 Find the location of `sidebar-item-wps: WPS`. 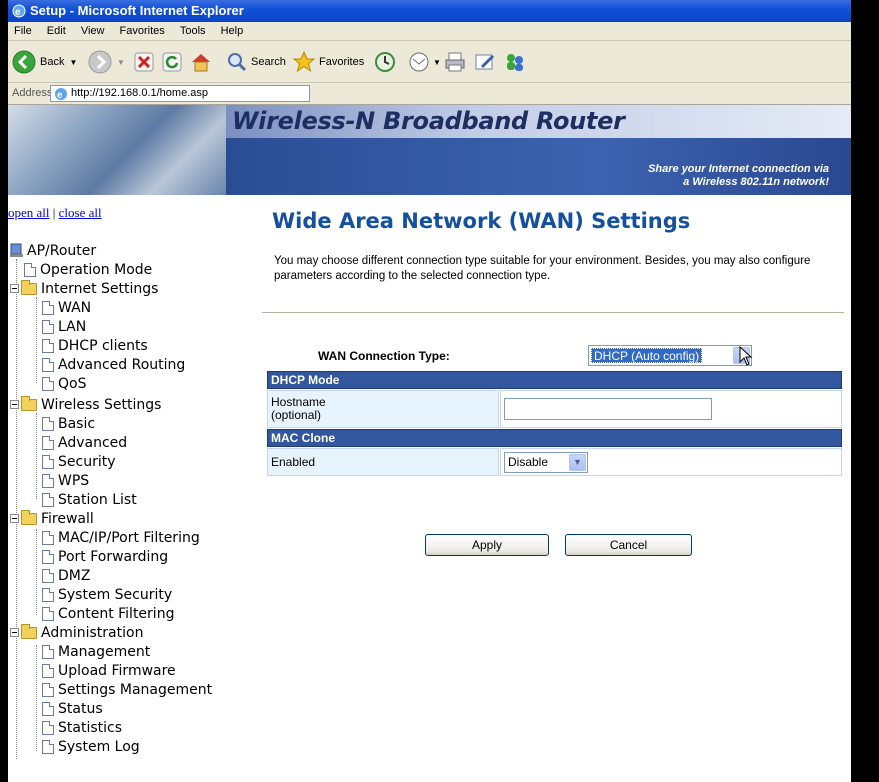

sidebar-item-wps: WPS is located at coordinates (65, 480).